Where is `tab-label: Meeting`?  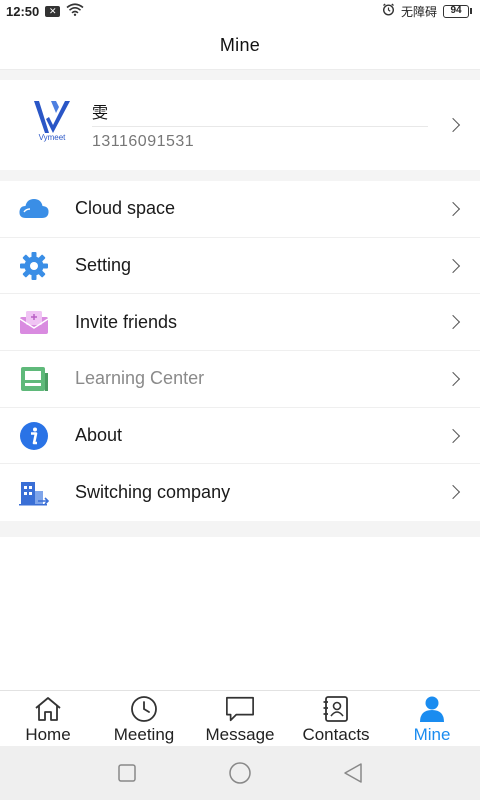 tab-label: Meeting is located at coordinates (144, 734).